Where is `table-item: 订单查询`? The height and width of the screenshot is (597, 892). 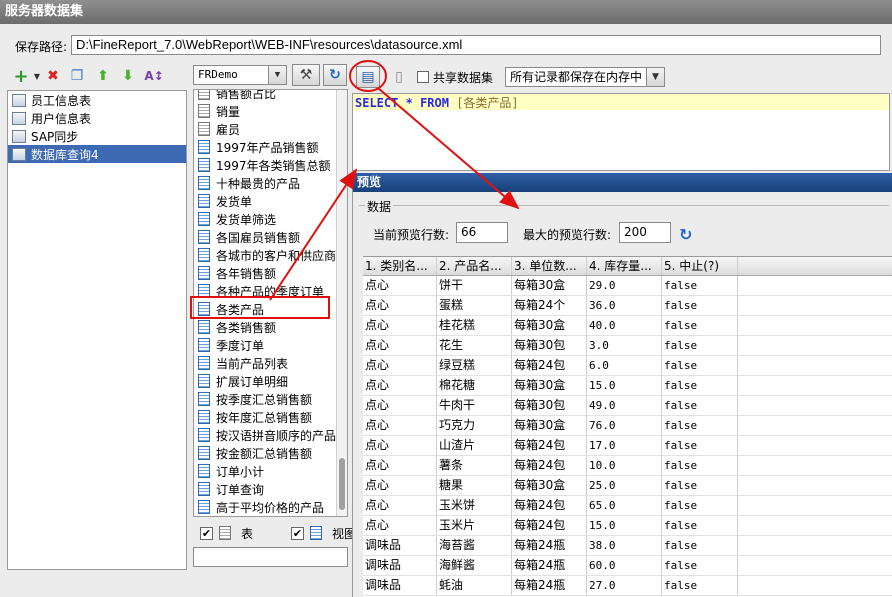 table-item: 订单查询 is located at coordinates (265, 489).